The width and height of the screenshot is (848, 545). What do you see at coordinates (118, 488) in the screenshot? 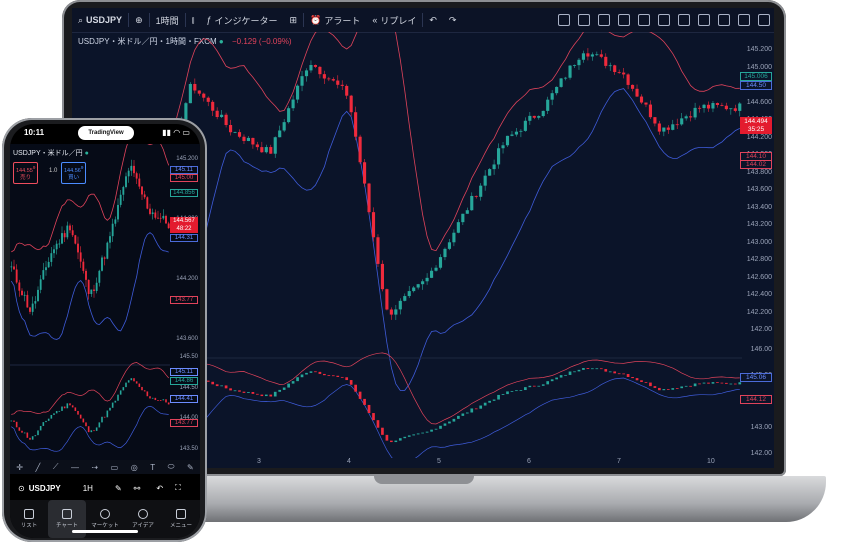
I see `draw-icon: ✎` at bounding box center [118, 488].